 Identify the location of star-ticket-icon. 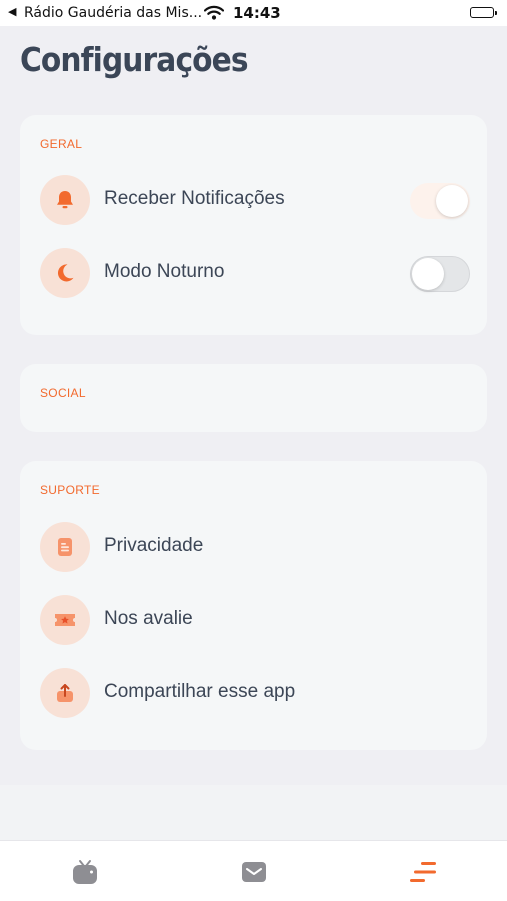
(65, 620).